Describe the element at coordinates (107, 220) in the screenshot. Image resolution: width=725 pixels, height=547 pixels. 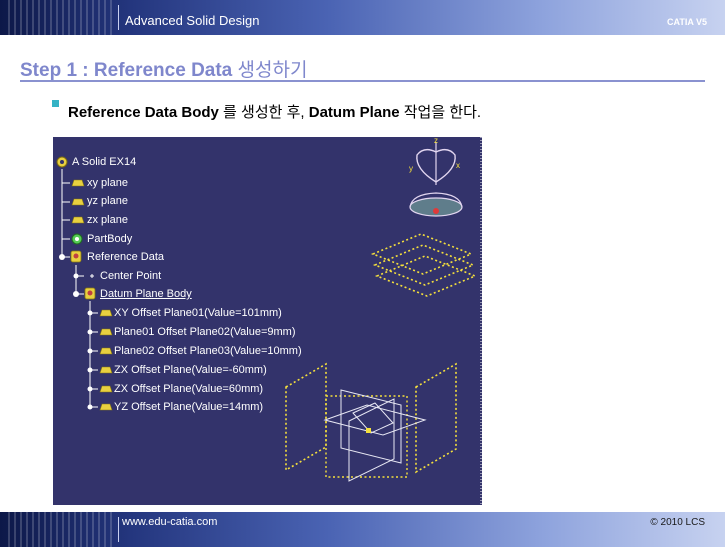
I see `tree-item-zx-plane: zx plane` at that location.